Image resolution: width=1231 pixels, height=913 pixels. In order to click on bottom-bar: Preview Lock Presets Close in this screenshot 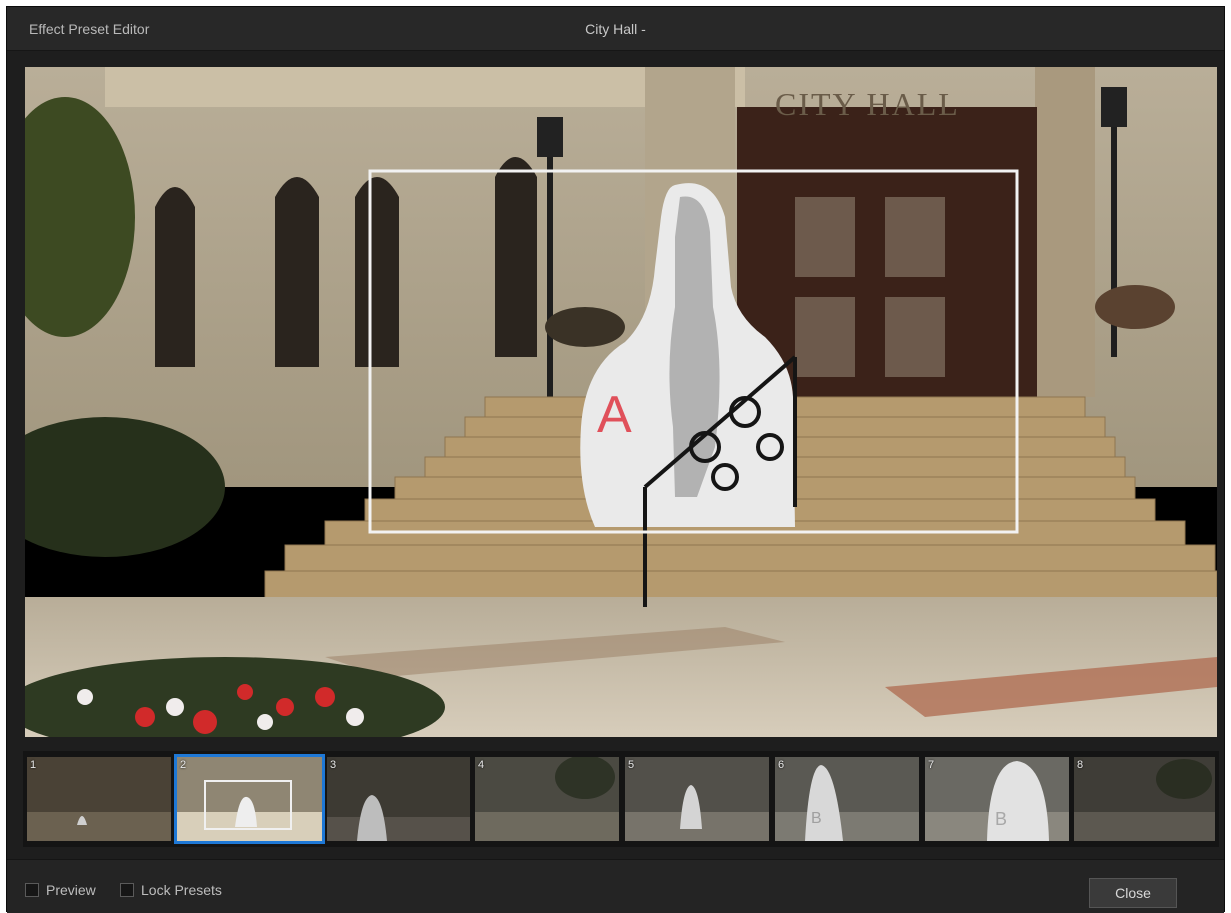, I will do `click(615, 886)`.